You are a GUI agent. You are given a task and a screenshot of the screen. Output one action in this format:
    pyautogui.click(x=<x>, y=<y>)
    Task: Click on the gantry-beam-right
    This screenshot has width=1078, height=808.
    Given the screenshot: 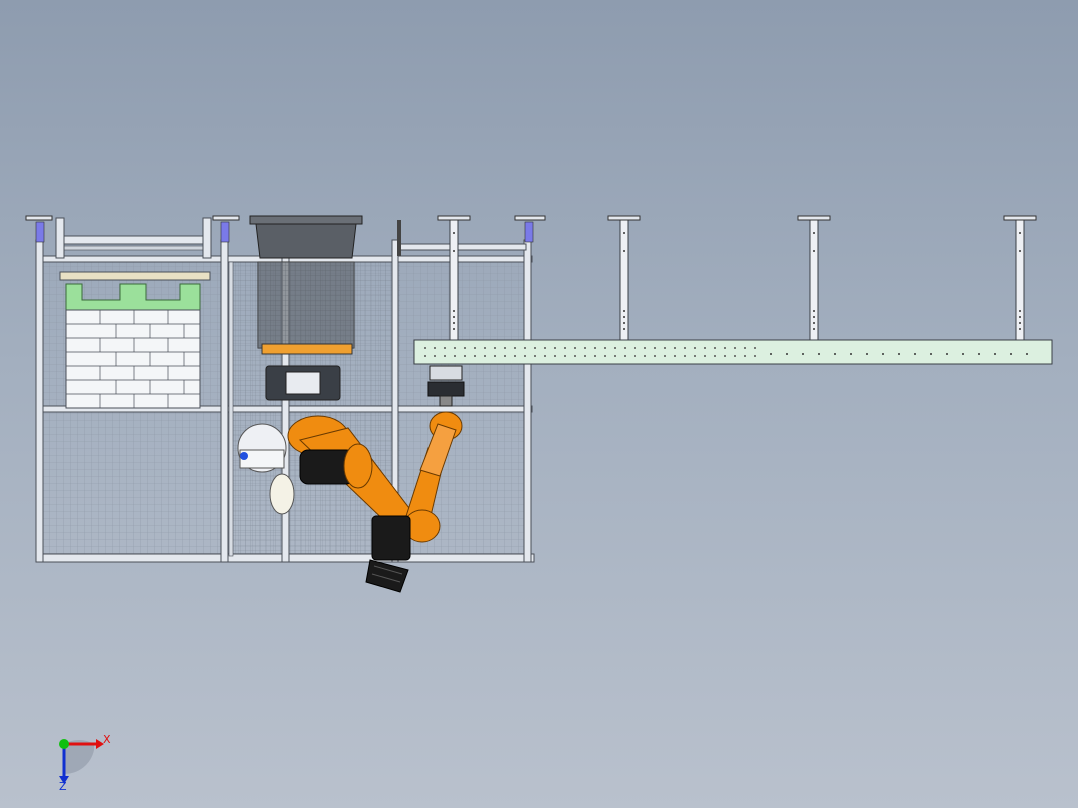 What is the action you would take?
    pyautogui.click(x=463, y=247)
    